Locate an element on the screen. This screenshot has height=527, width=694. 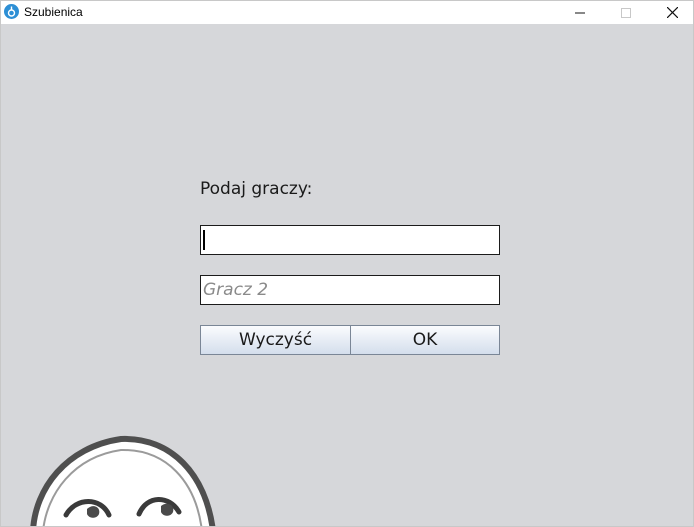
hangman-face-drawing is located at coordinates (123, 480).